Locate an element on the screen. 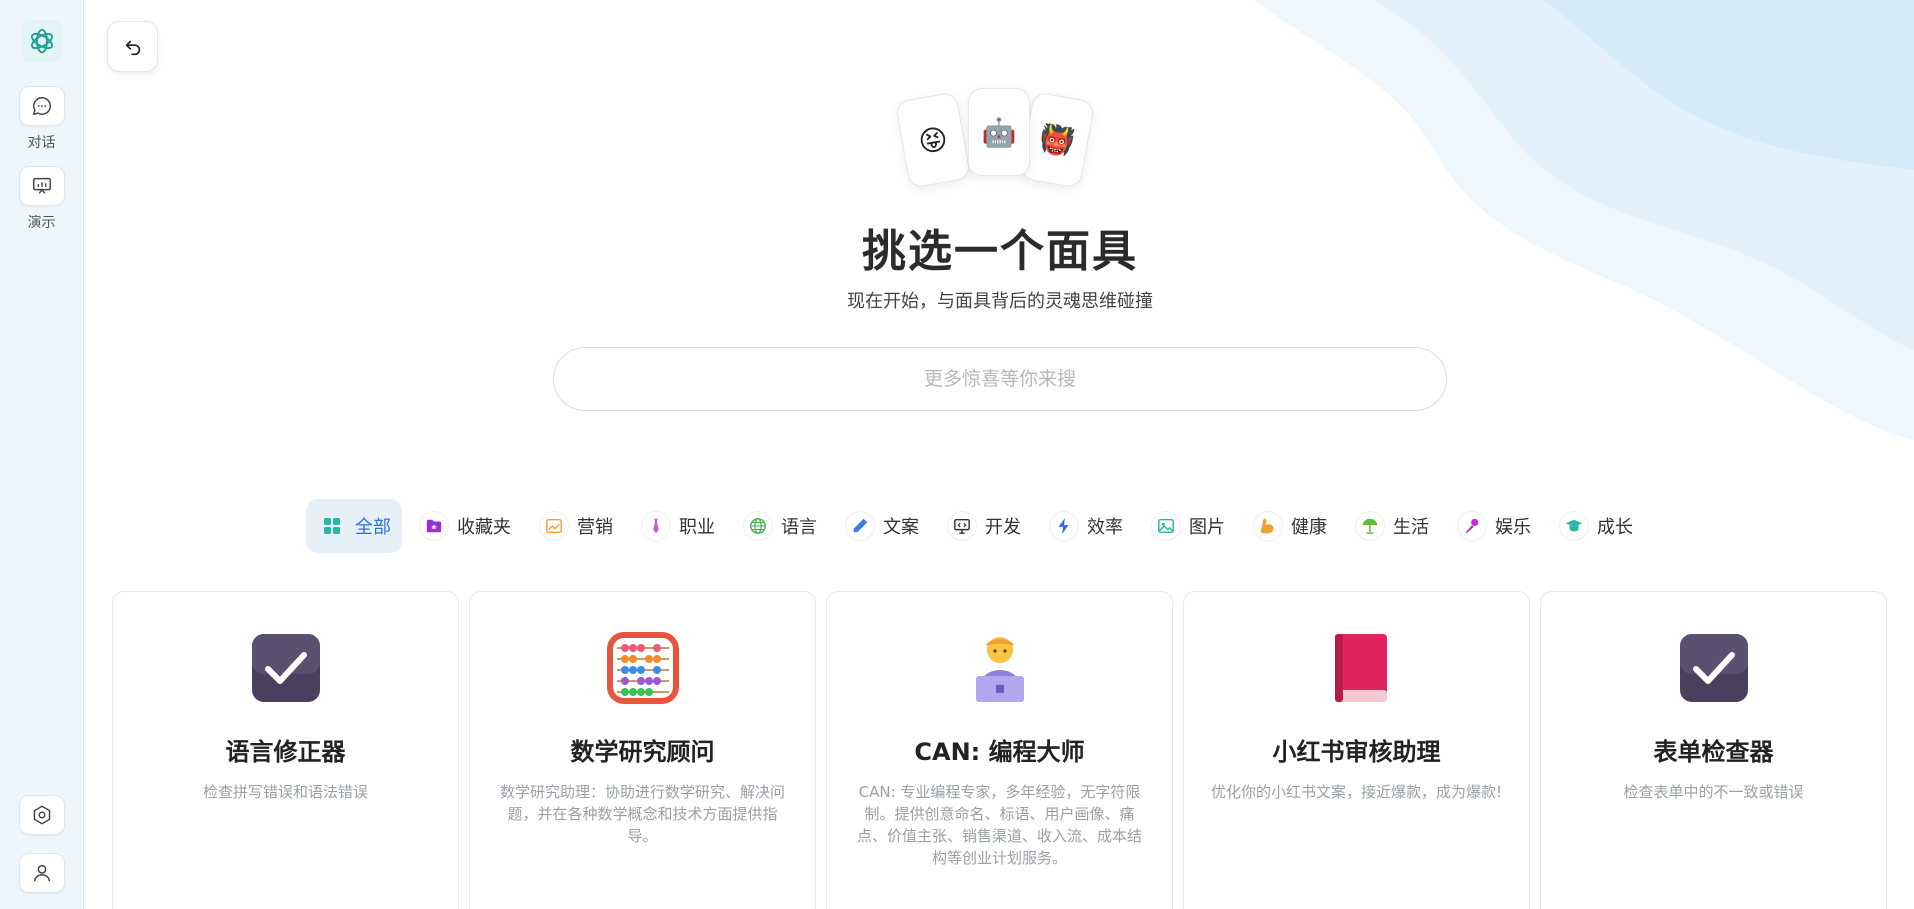 The height and width of the screenshot is (909, 1914). openai-logo-icon is located at coordinates (41, 41).